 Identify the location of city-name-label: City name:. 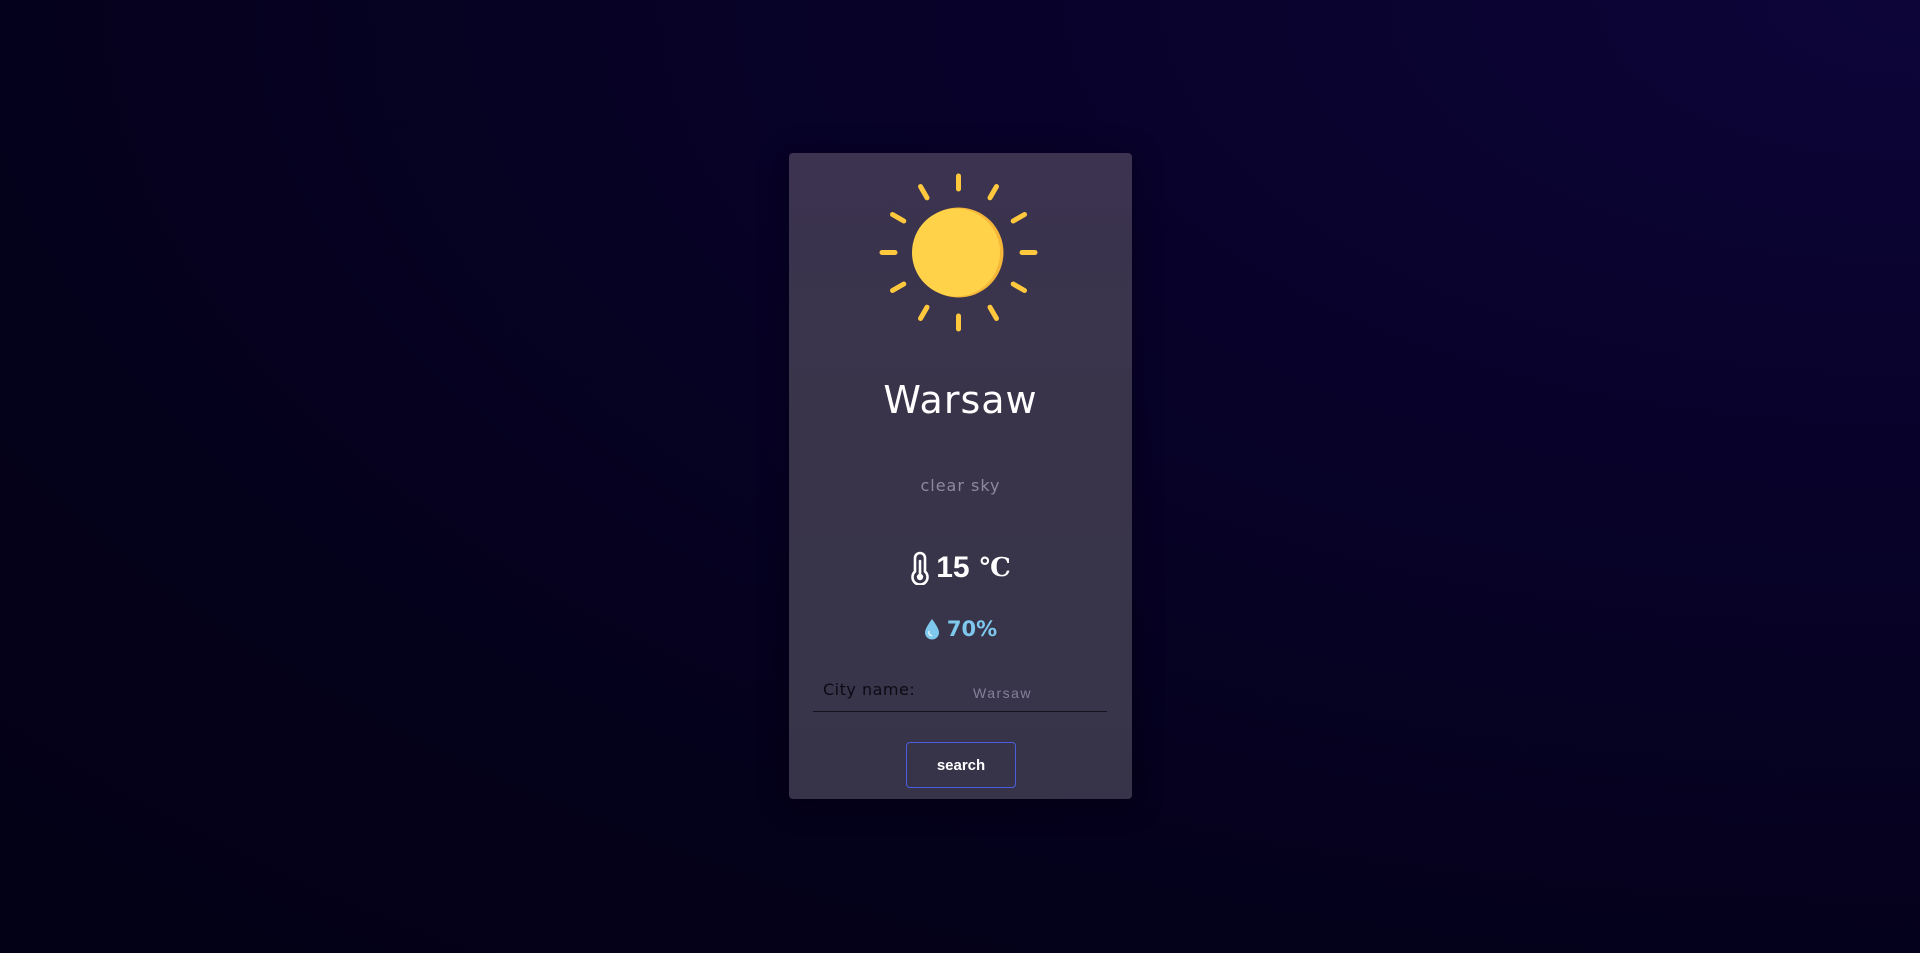
(869, 689).